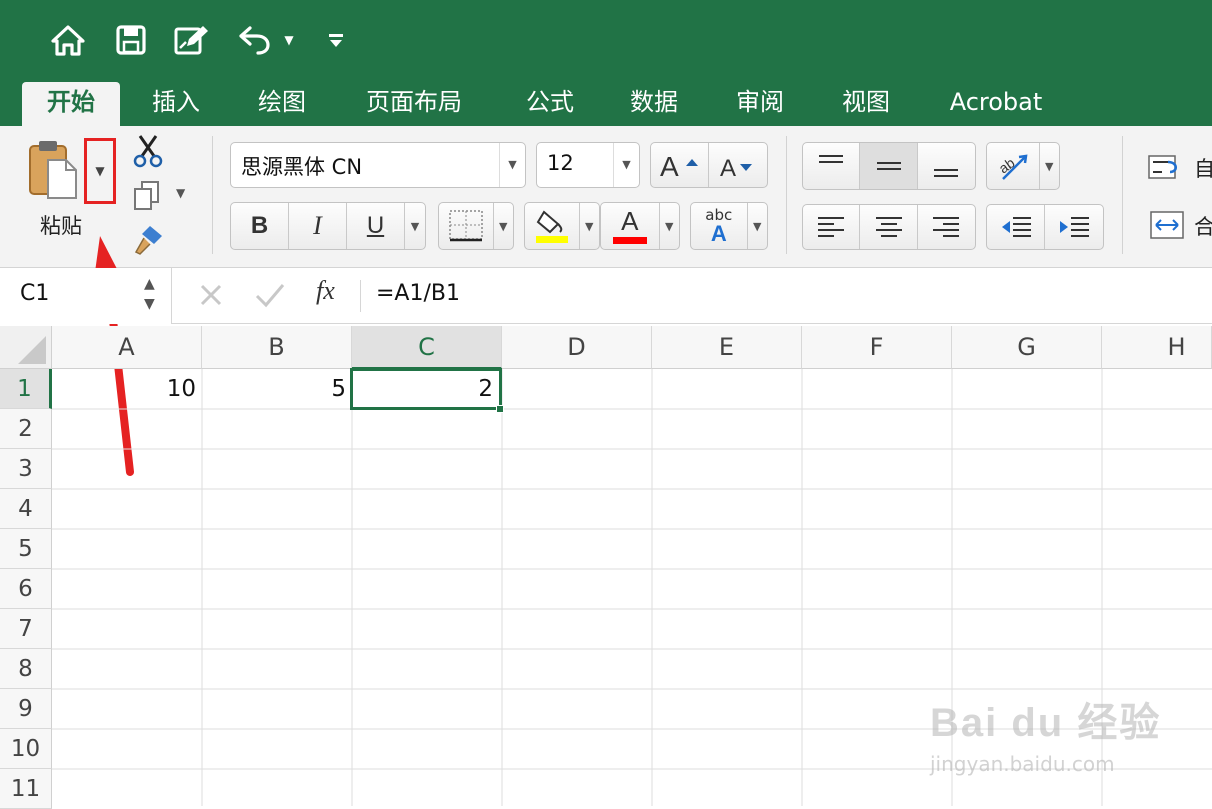 The height and width of the screenshot is (809, 1212). I want to click on copy-icon, so click(147, 196).